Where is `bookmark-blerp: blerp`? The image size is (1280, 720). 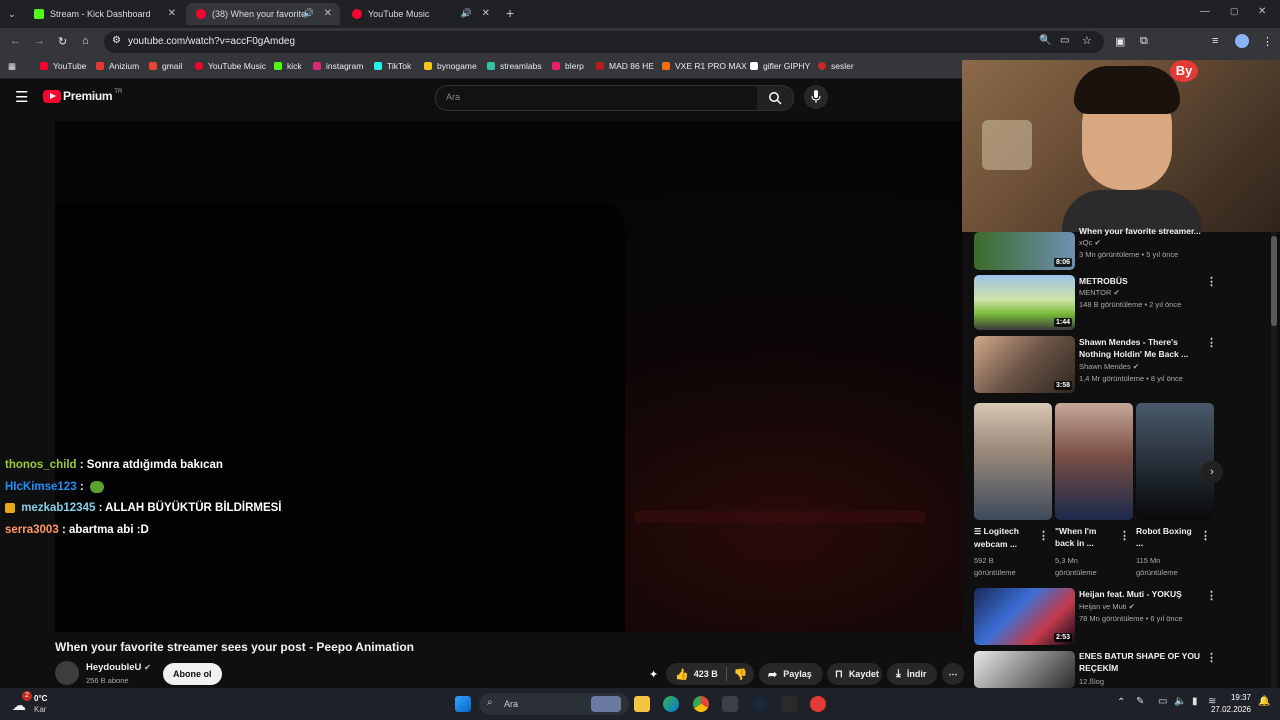 bookmark-blerp: blerp is located at coordinates (568, 66).